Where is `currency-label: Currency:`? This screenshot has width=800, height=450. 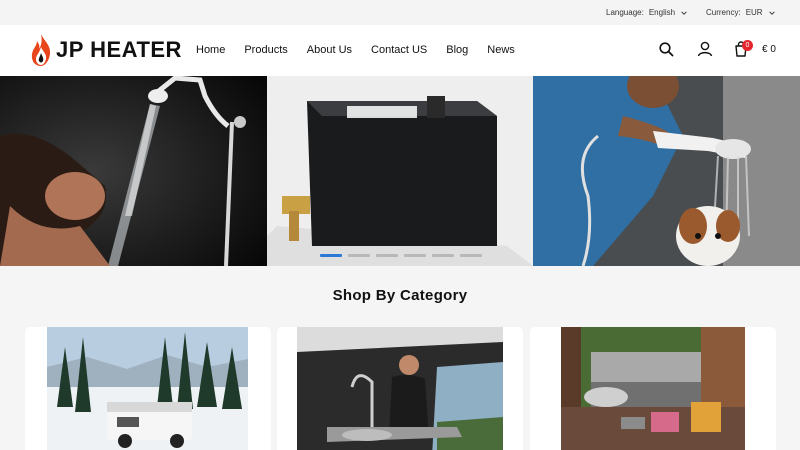
currency-label: Currency: is located at coordinates (723, 12).